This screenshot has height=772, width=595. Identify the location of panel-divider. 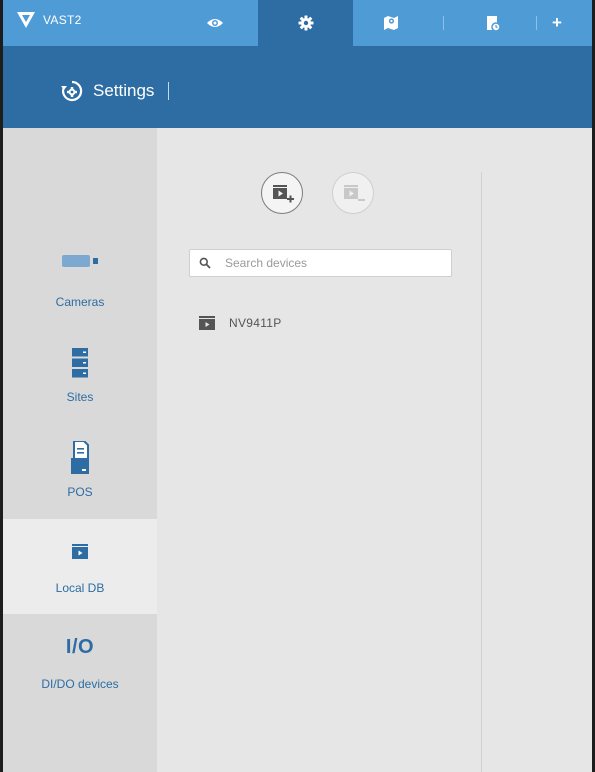
(481, 472).